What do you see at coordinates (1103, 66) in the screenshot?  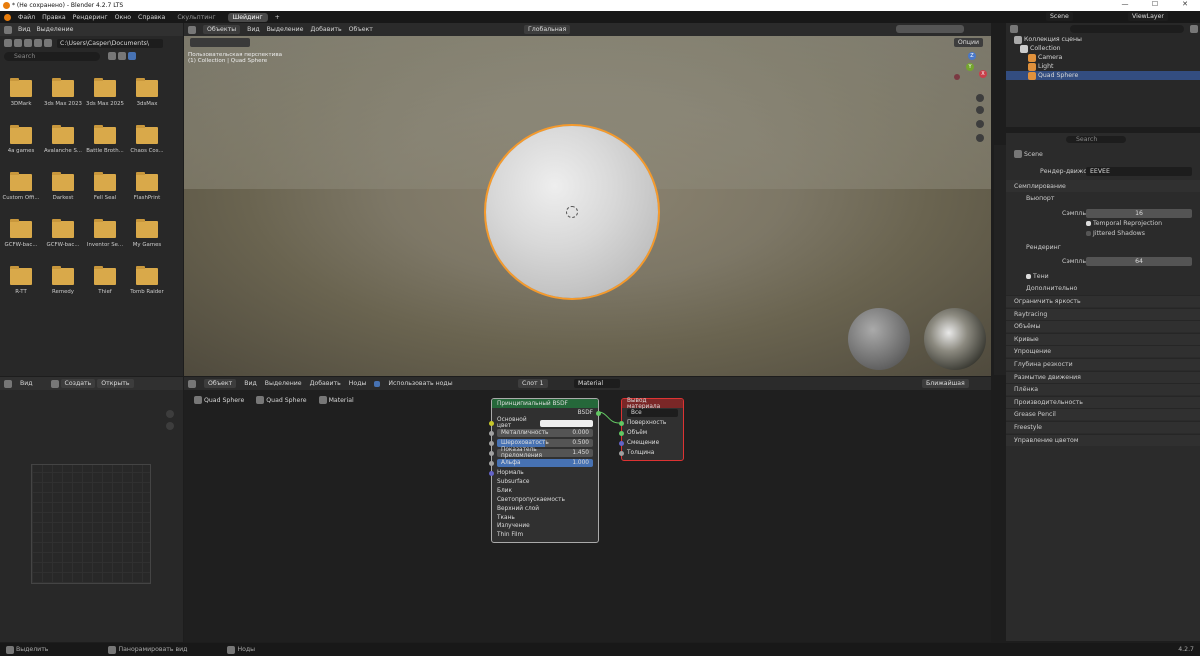 I see `outliner-item-light: Light` at bounding box center [1103, 66].